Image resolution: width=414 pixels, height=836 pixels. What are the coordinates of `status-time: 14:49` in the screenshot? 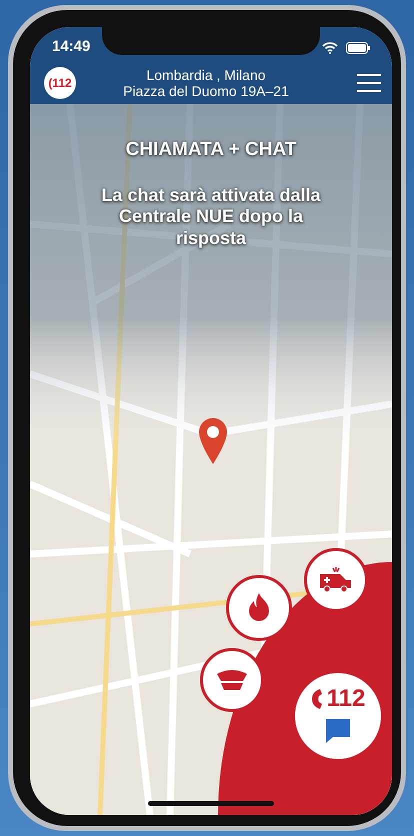 It's located at (71, 47).